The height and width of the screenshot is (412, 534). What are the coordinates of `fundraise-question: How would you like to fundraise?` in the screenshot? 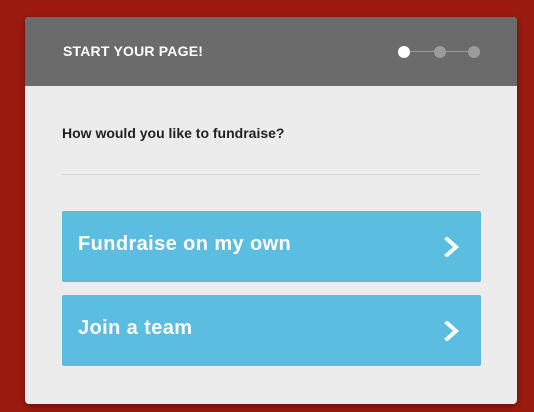 It's located at (173, 133).